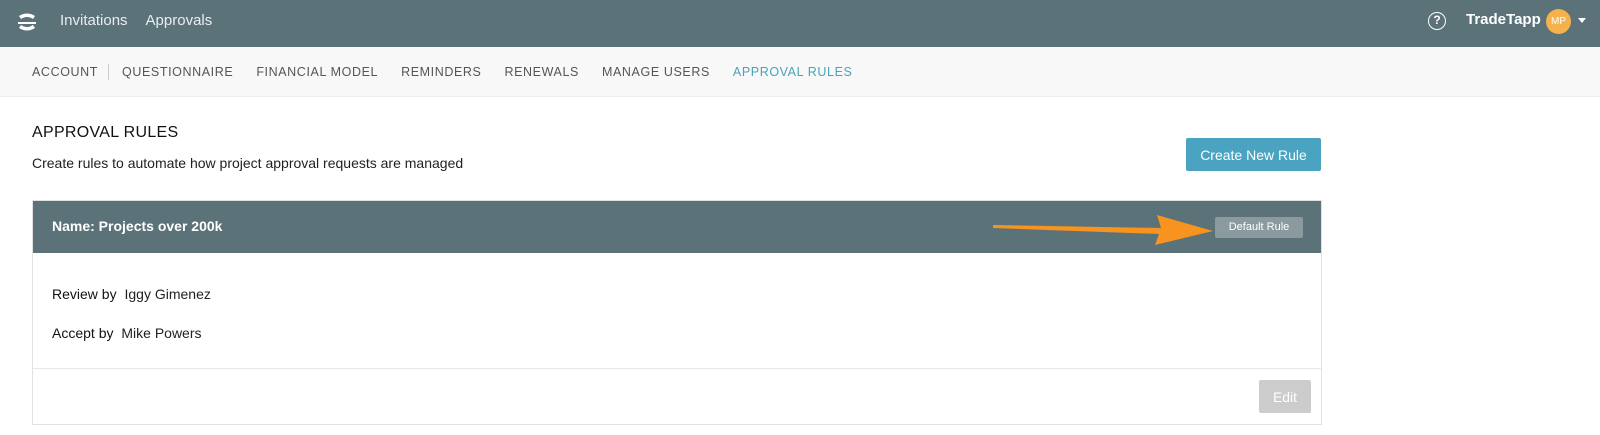  Describe the element at coordinates (27, 22) in the screenshot. I see `app-logo-icon` at that location.